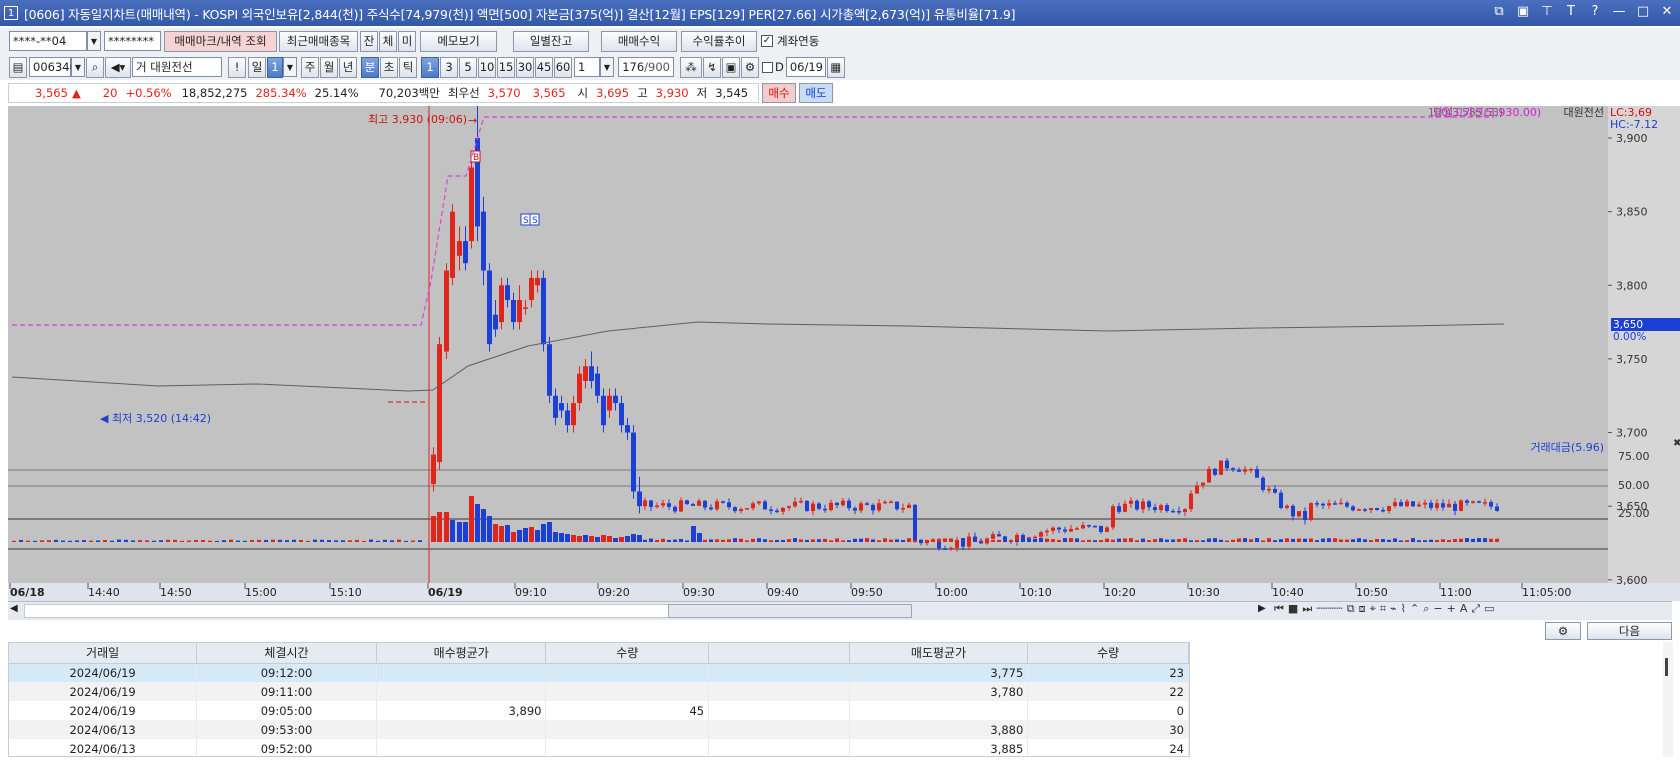 Image resolution: width=1680 pixels, height=765 pixels. What do you see at coordinates (318, 41) in the screenshot?
I see `recent-trades-button: 최근매매종목` at bounding box center [318, 41].